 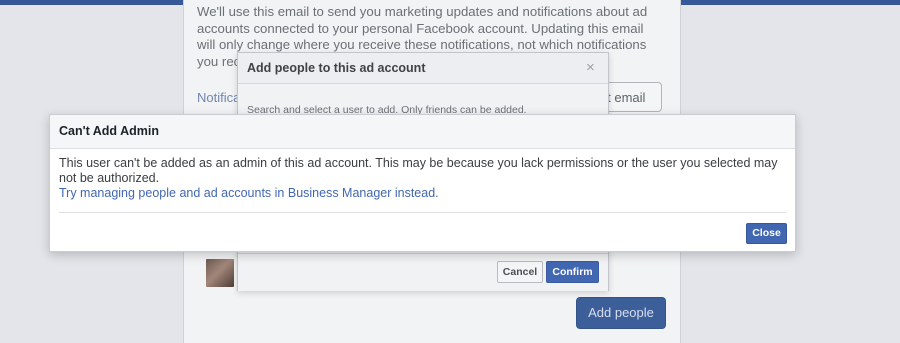 What do you see at coordinates (422, 212) in the screenshot?
I see `modal-divider` at bounding box center [422, 212].